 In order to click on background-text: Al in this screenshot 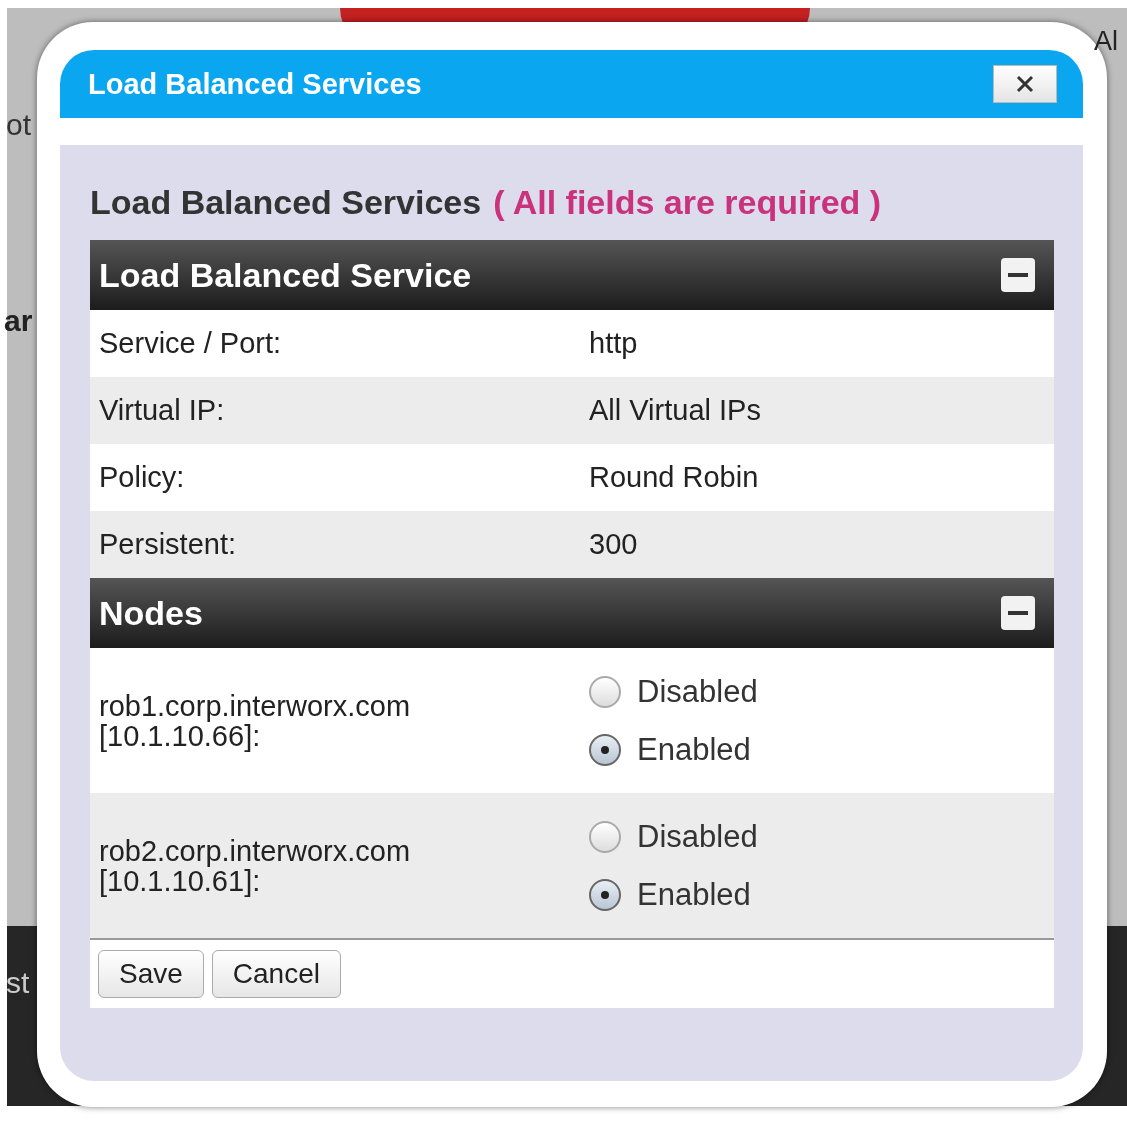, I will do `click(1106, 41)`.